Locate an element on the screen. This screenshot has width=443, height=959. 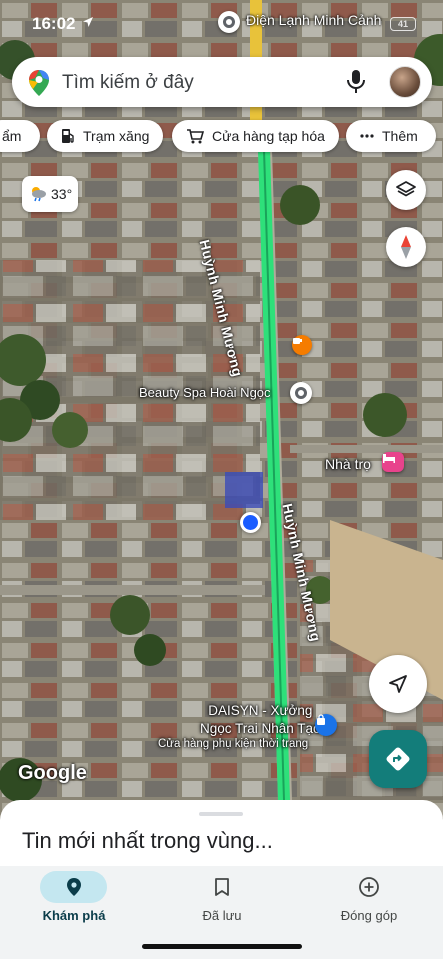
chip-grocery: Cửa hàng tạp hóa is located at coordinates (255, 136).